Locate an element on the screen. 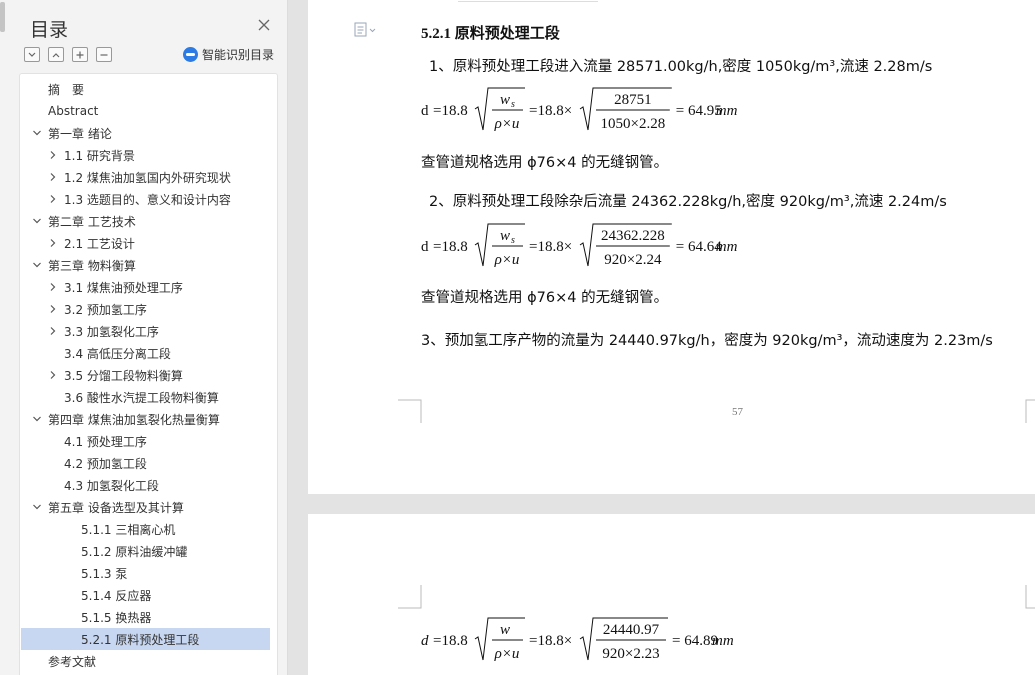  toc-item: 第一章 绪论 is located at coordinates (145, 133).